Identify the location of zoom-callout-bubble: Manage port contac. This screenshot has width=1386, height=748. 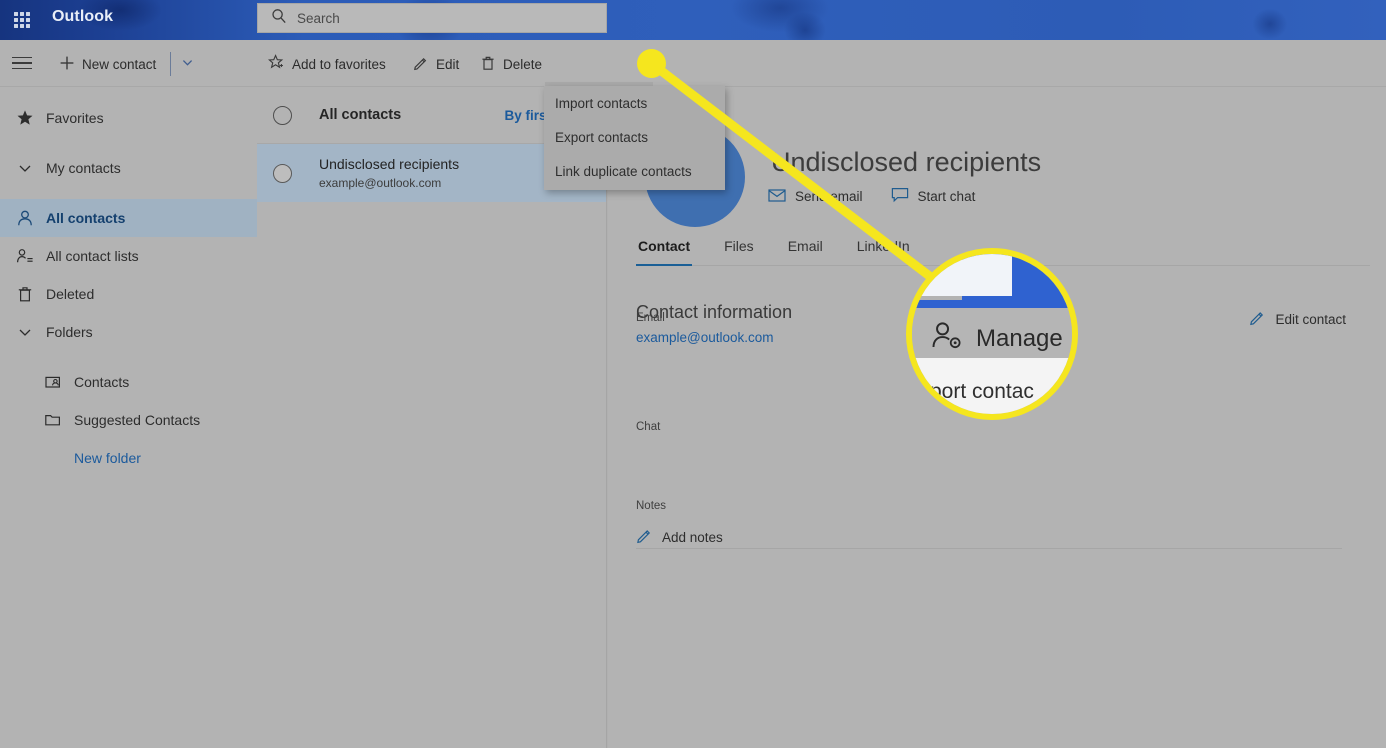
(992, 334).